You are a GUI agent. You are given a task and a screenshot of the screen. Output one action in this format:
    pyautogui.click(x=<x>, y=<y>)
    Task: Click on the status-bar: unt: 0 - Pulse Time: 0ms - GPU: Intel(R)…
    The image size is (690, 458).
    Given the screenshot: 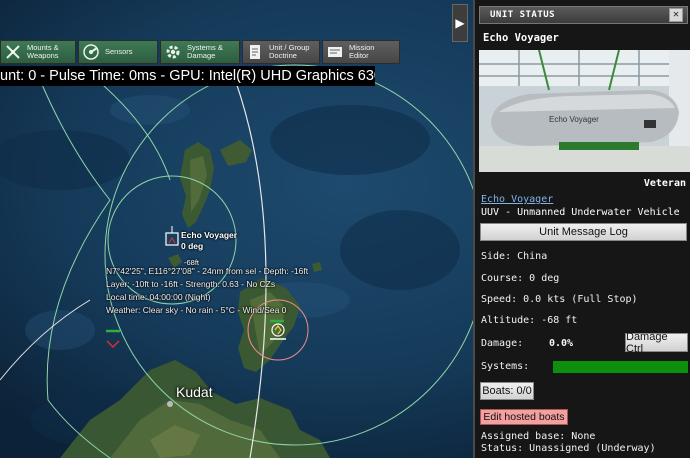 What is the action you would take?
    pyautogui.click(x=187, y=76)
    